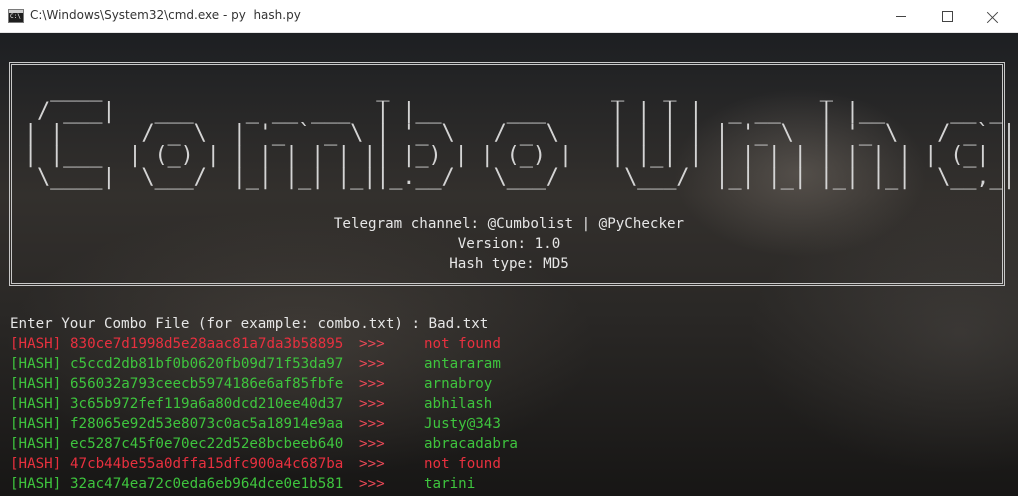 The image size is (1018, 496). What do you see at coordinates (462, 424) in the screenshot?
I see `hash-result: Justy@343` at bounding box center [462, 424].